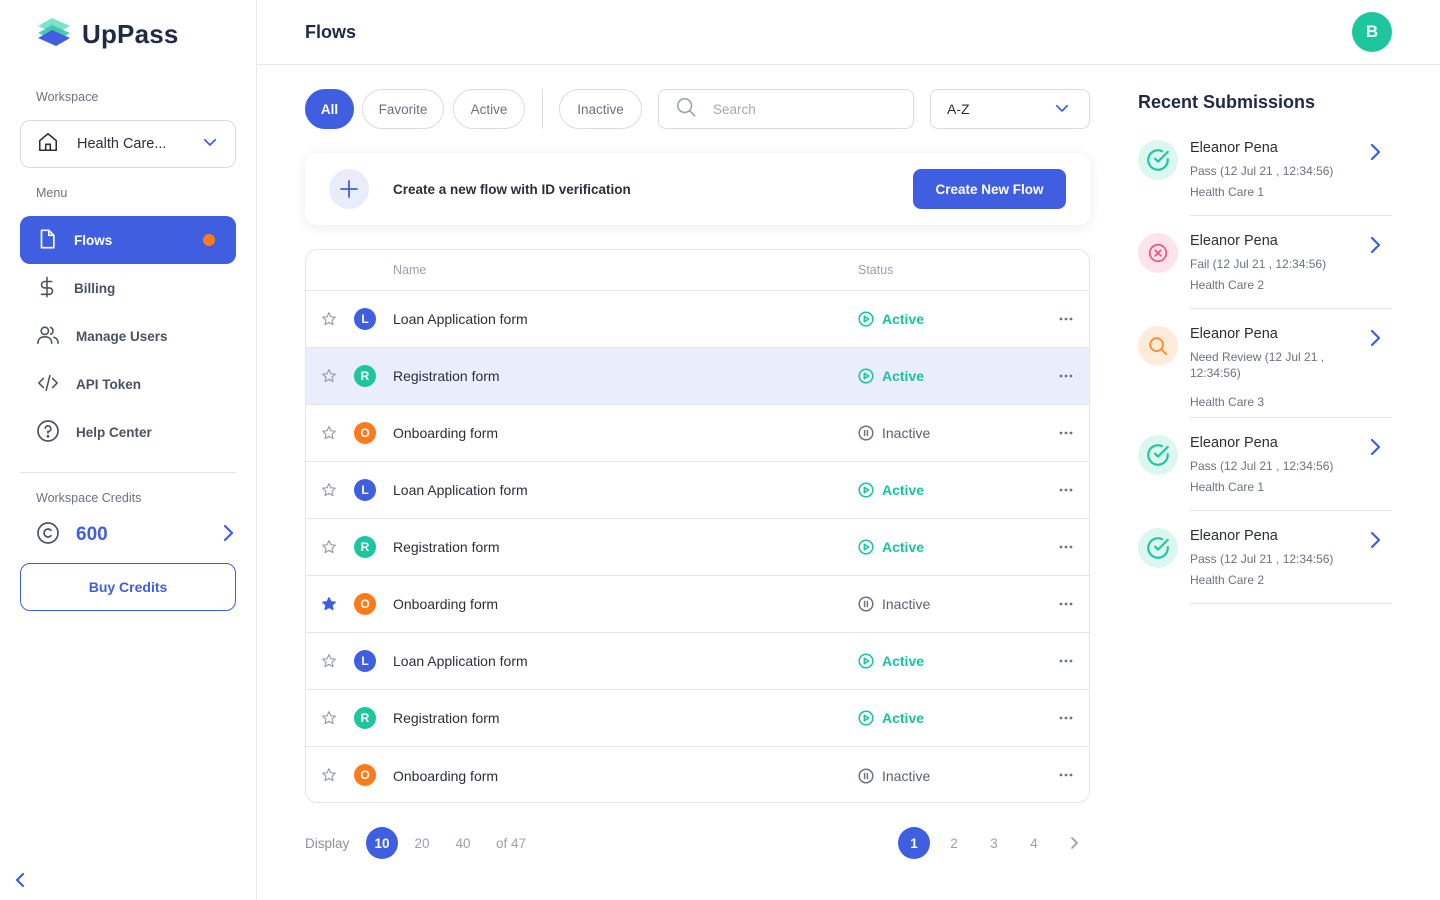  Describe the element at coordinates (914, 843) in the screenshot. I see `page-button-1: 1` at that location.